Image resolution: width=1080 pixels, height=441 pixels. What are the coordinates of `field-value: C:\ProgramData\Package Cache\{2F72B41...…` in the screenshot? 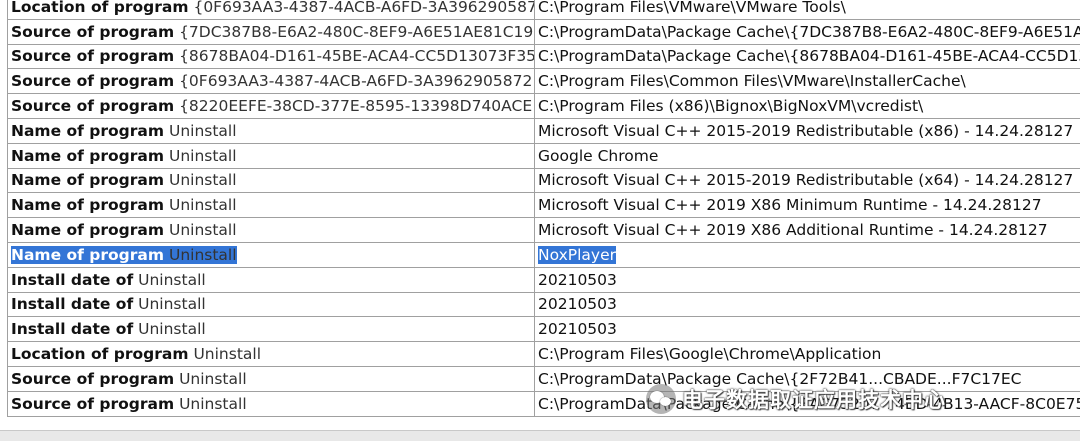 It's located at (780, 378).